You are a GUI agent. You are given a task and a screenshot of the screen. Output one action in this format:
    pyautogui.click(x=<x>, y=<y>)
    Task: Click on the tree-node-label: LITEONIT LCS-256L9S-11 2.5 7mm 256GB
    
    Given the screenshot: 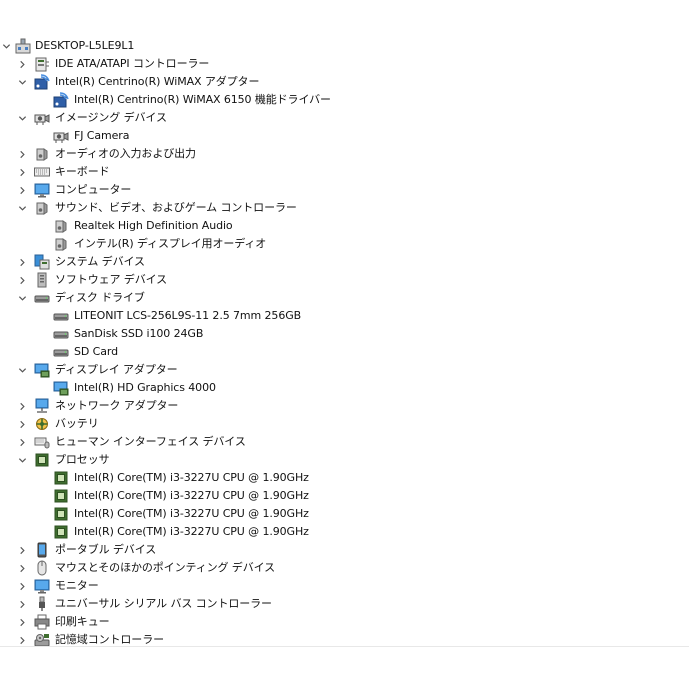 What is the action you would take?
    pyautogui.click(x=188, y=315)
    